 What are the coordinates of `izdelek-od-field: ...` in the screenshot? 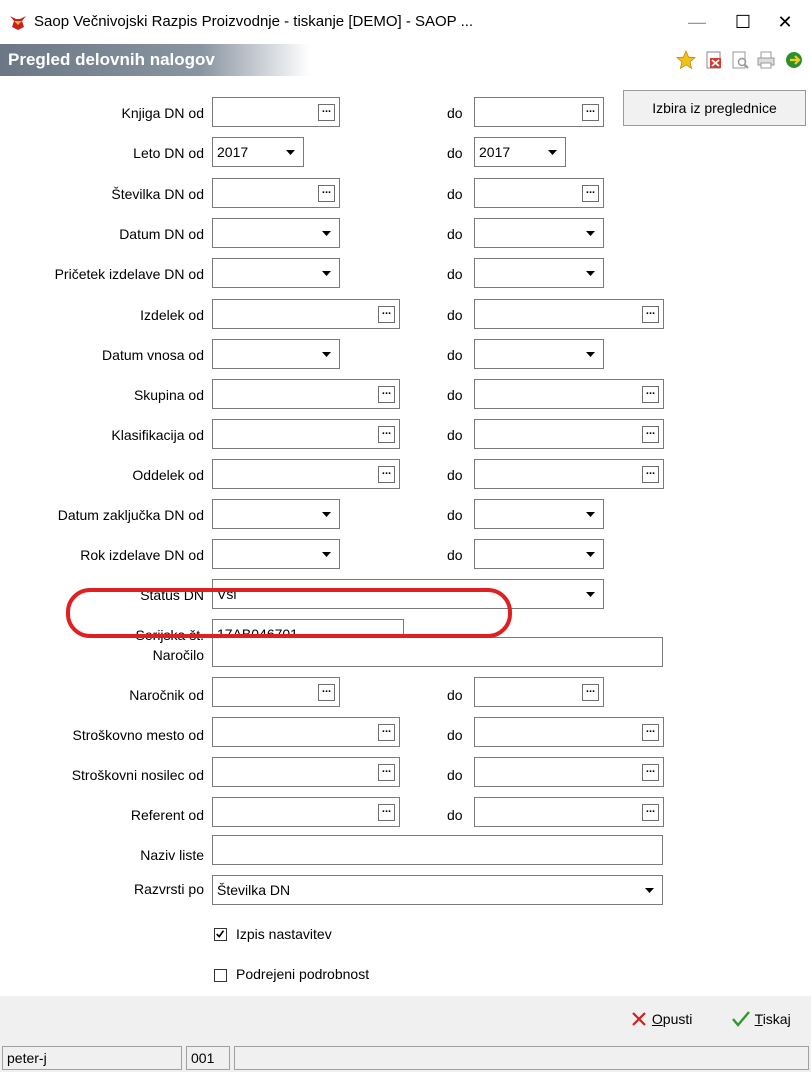 It's located at (306, 314).